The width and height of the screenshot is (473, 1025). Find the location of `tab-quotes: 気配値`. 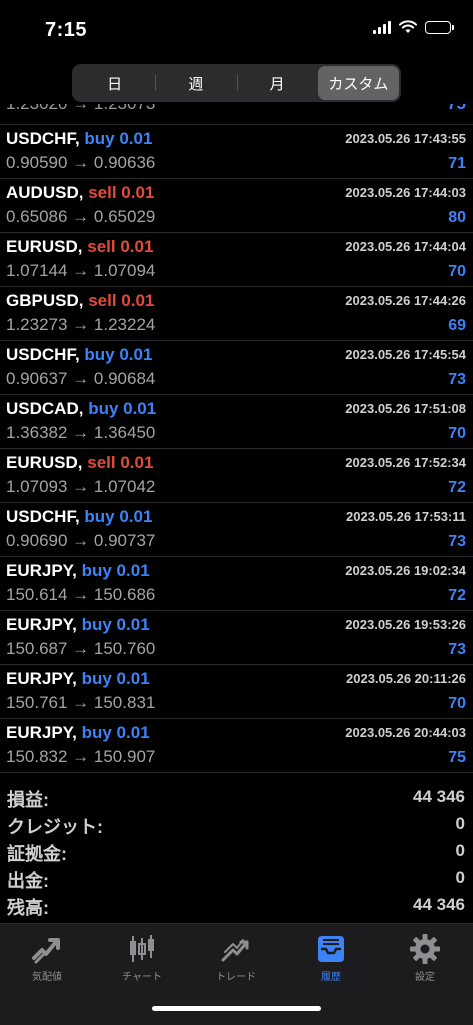

tab-quotes: 気配値 is located at coordinates (47, 962).